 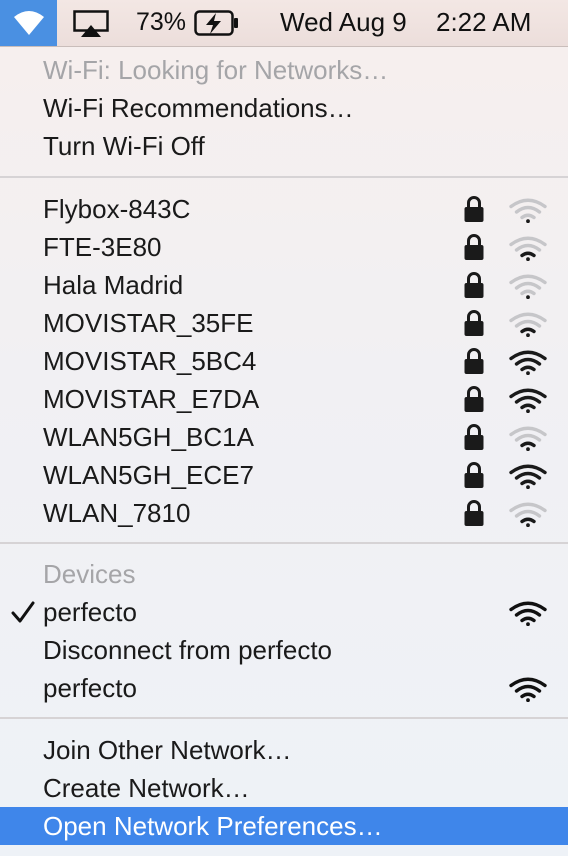 I want to click on network-item: WLAN_7810, so click(x=284, y=513).